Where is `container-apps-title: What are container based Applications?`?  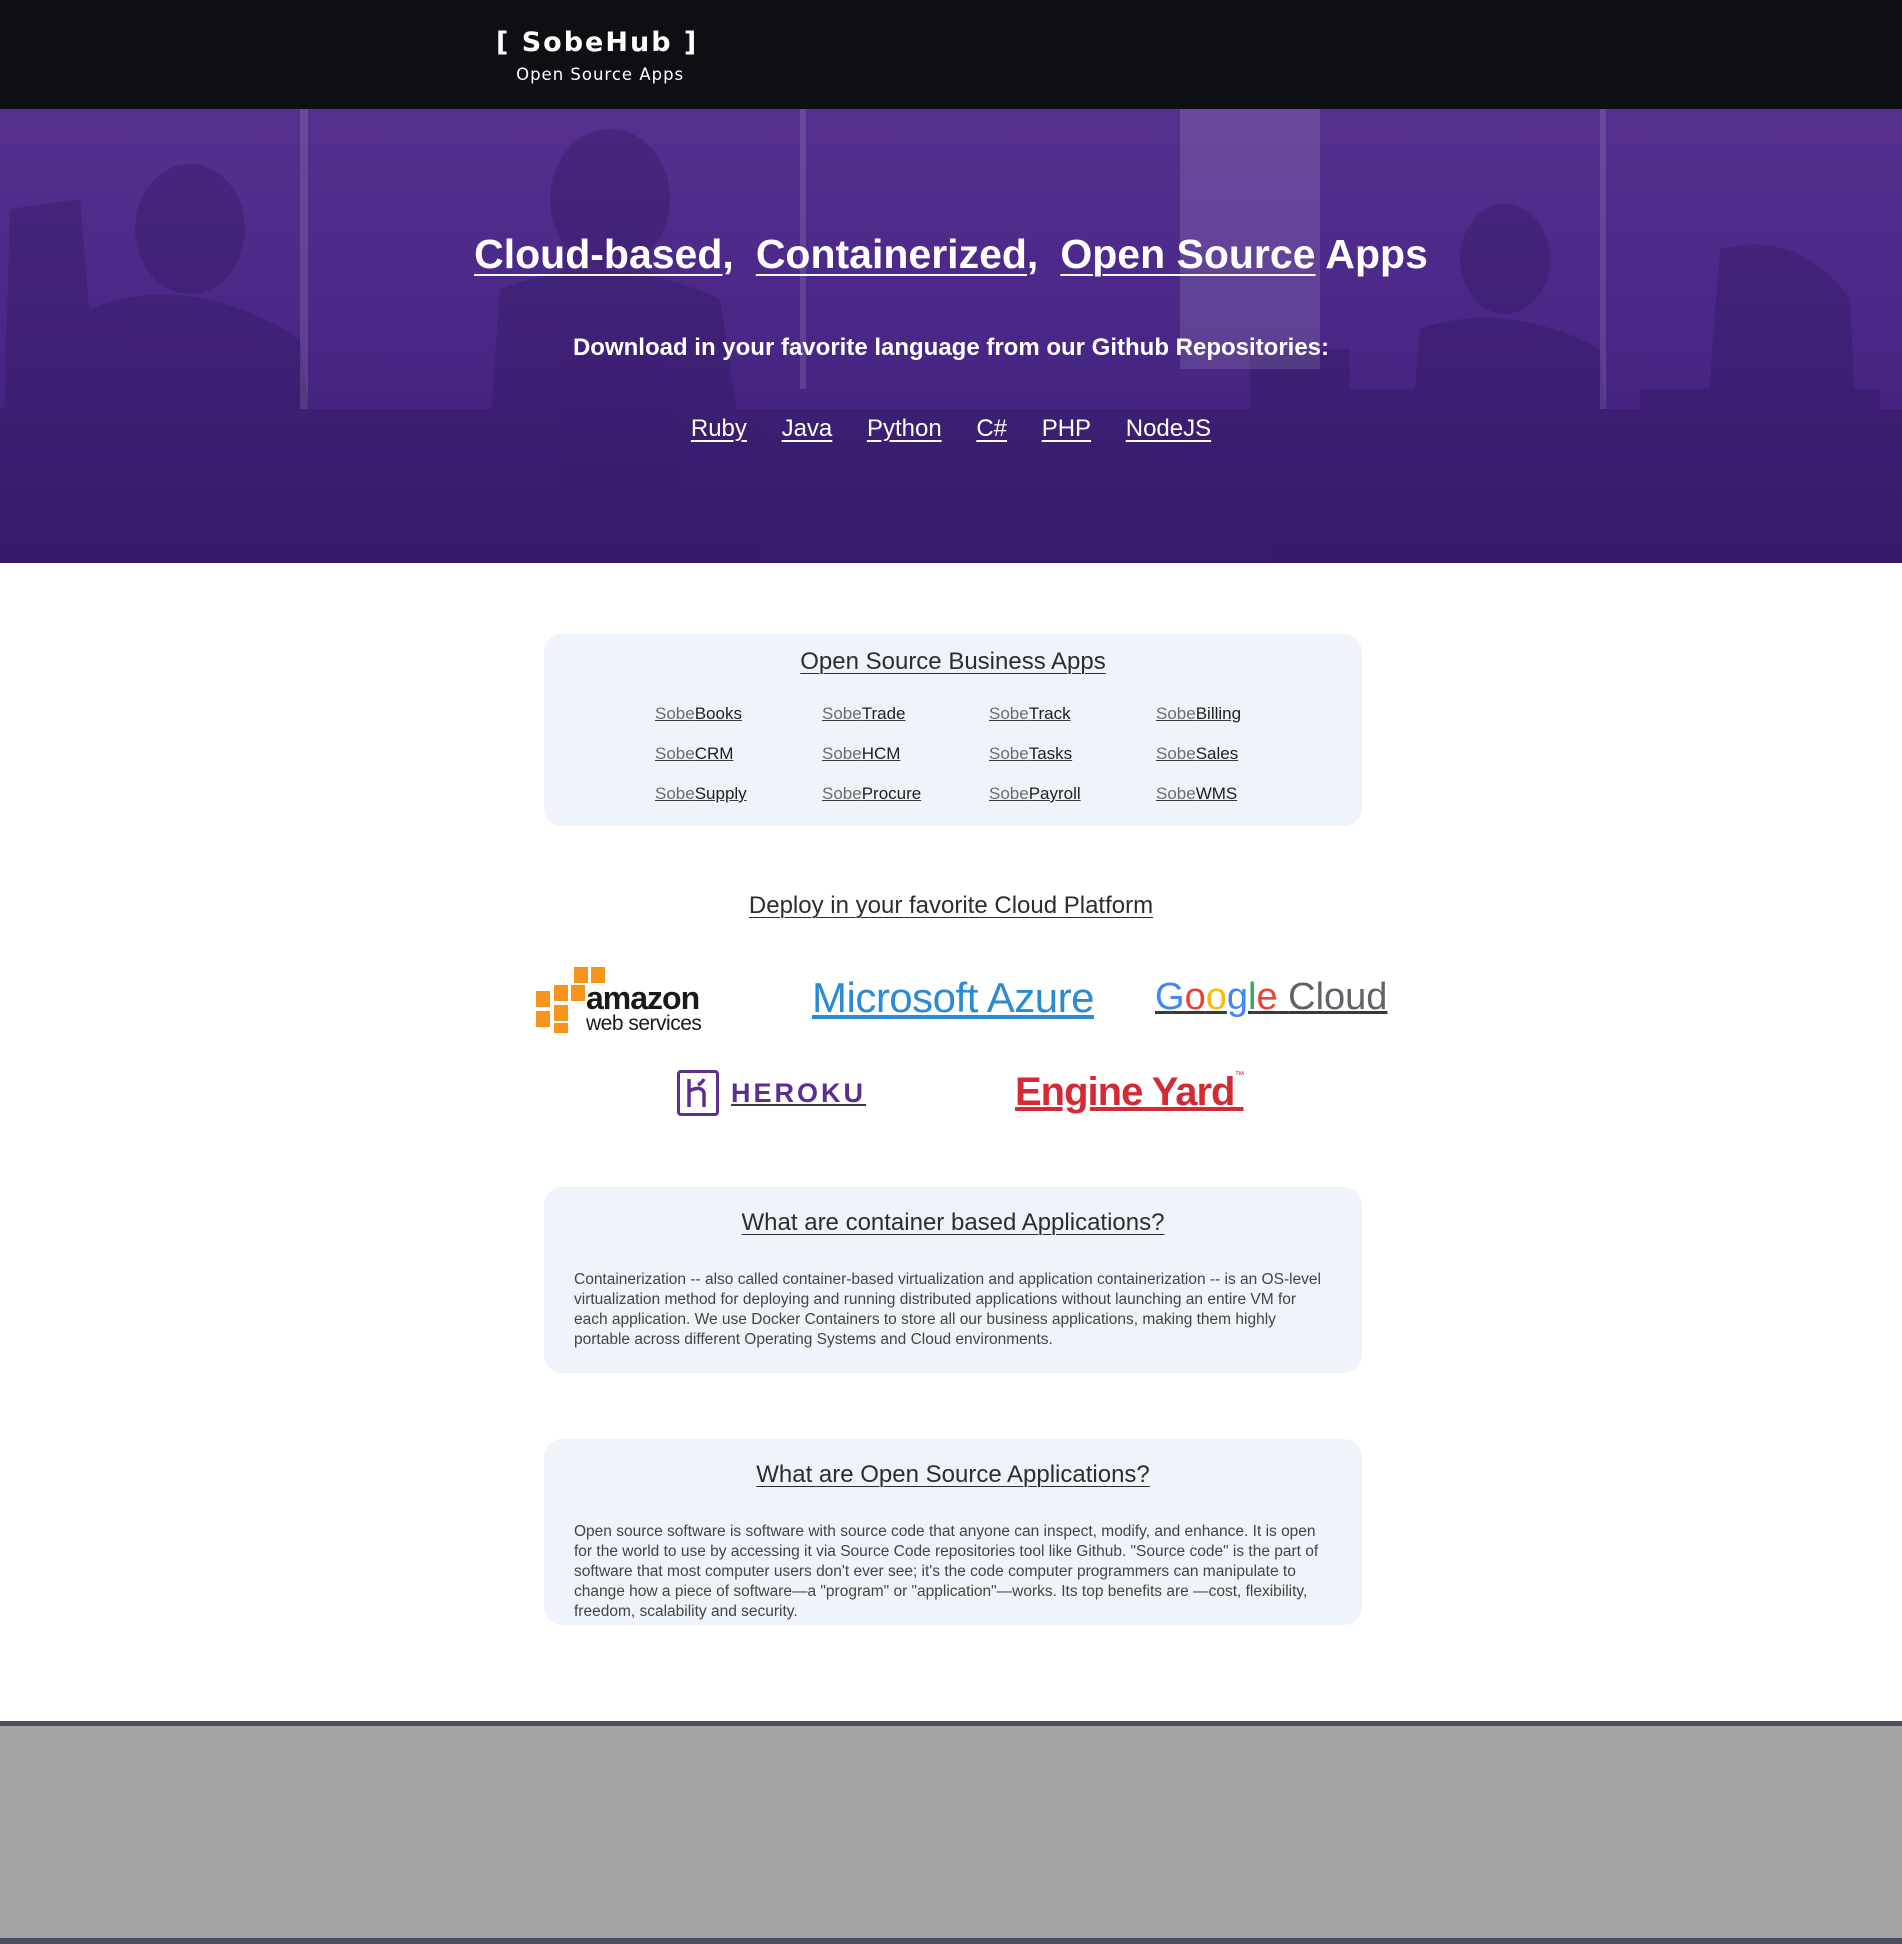
container-apps-title: What are container based Applications? is located at coordinates (953, 1222).